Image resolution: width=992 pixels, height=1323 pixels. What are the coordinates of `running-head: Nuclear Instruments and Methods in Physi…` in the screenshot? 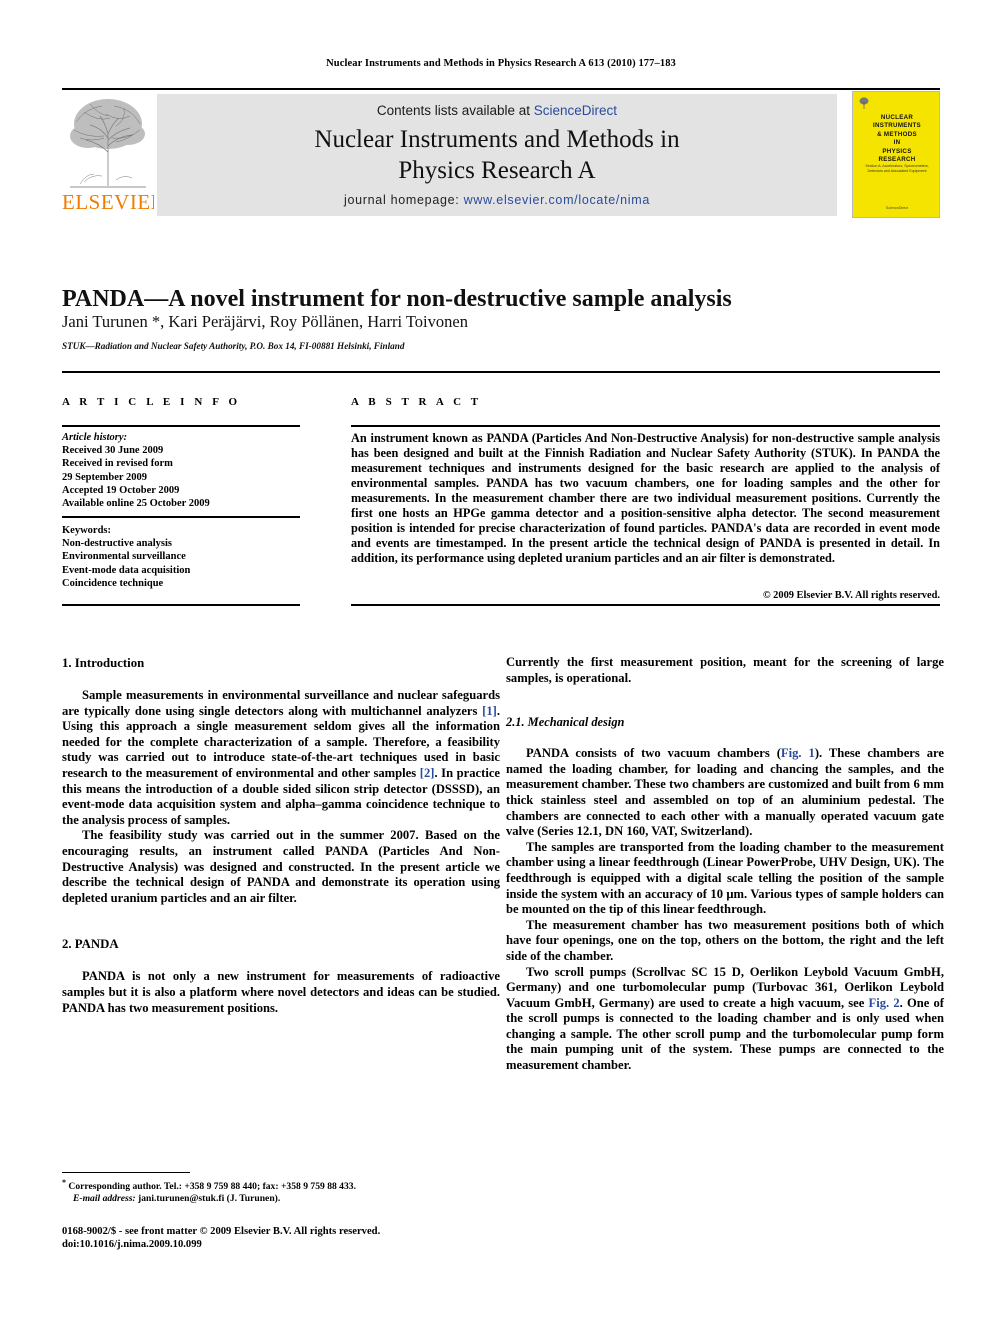 It's located at (501, 63).